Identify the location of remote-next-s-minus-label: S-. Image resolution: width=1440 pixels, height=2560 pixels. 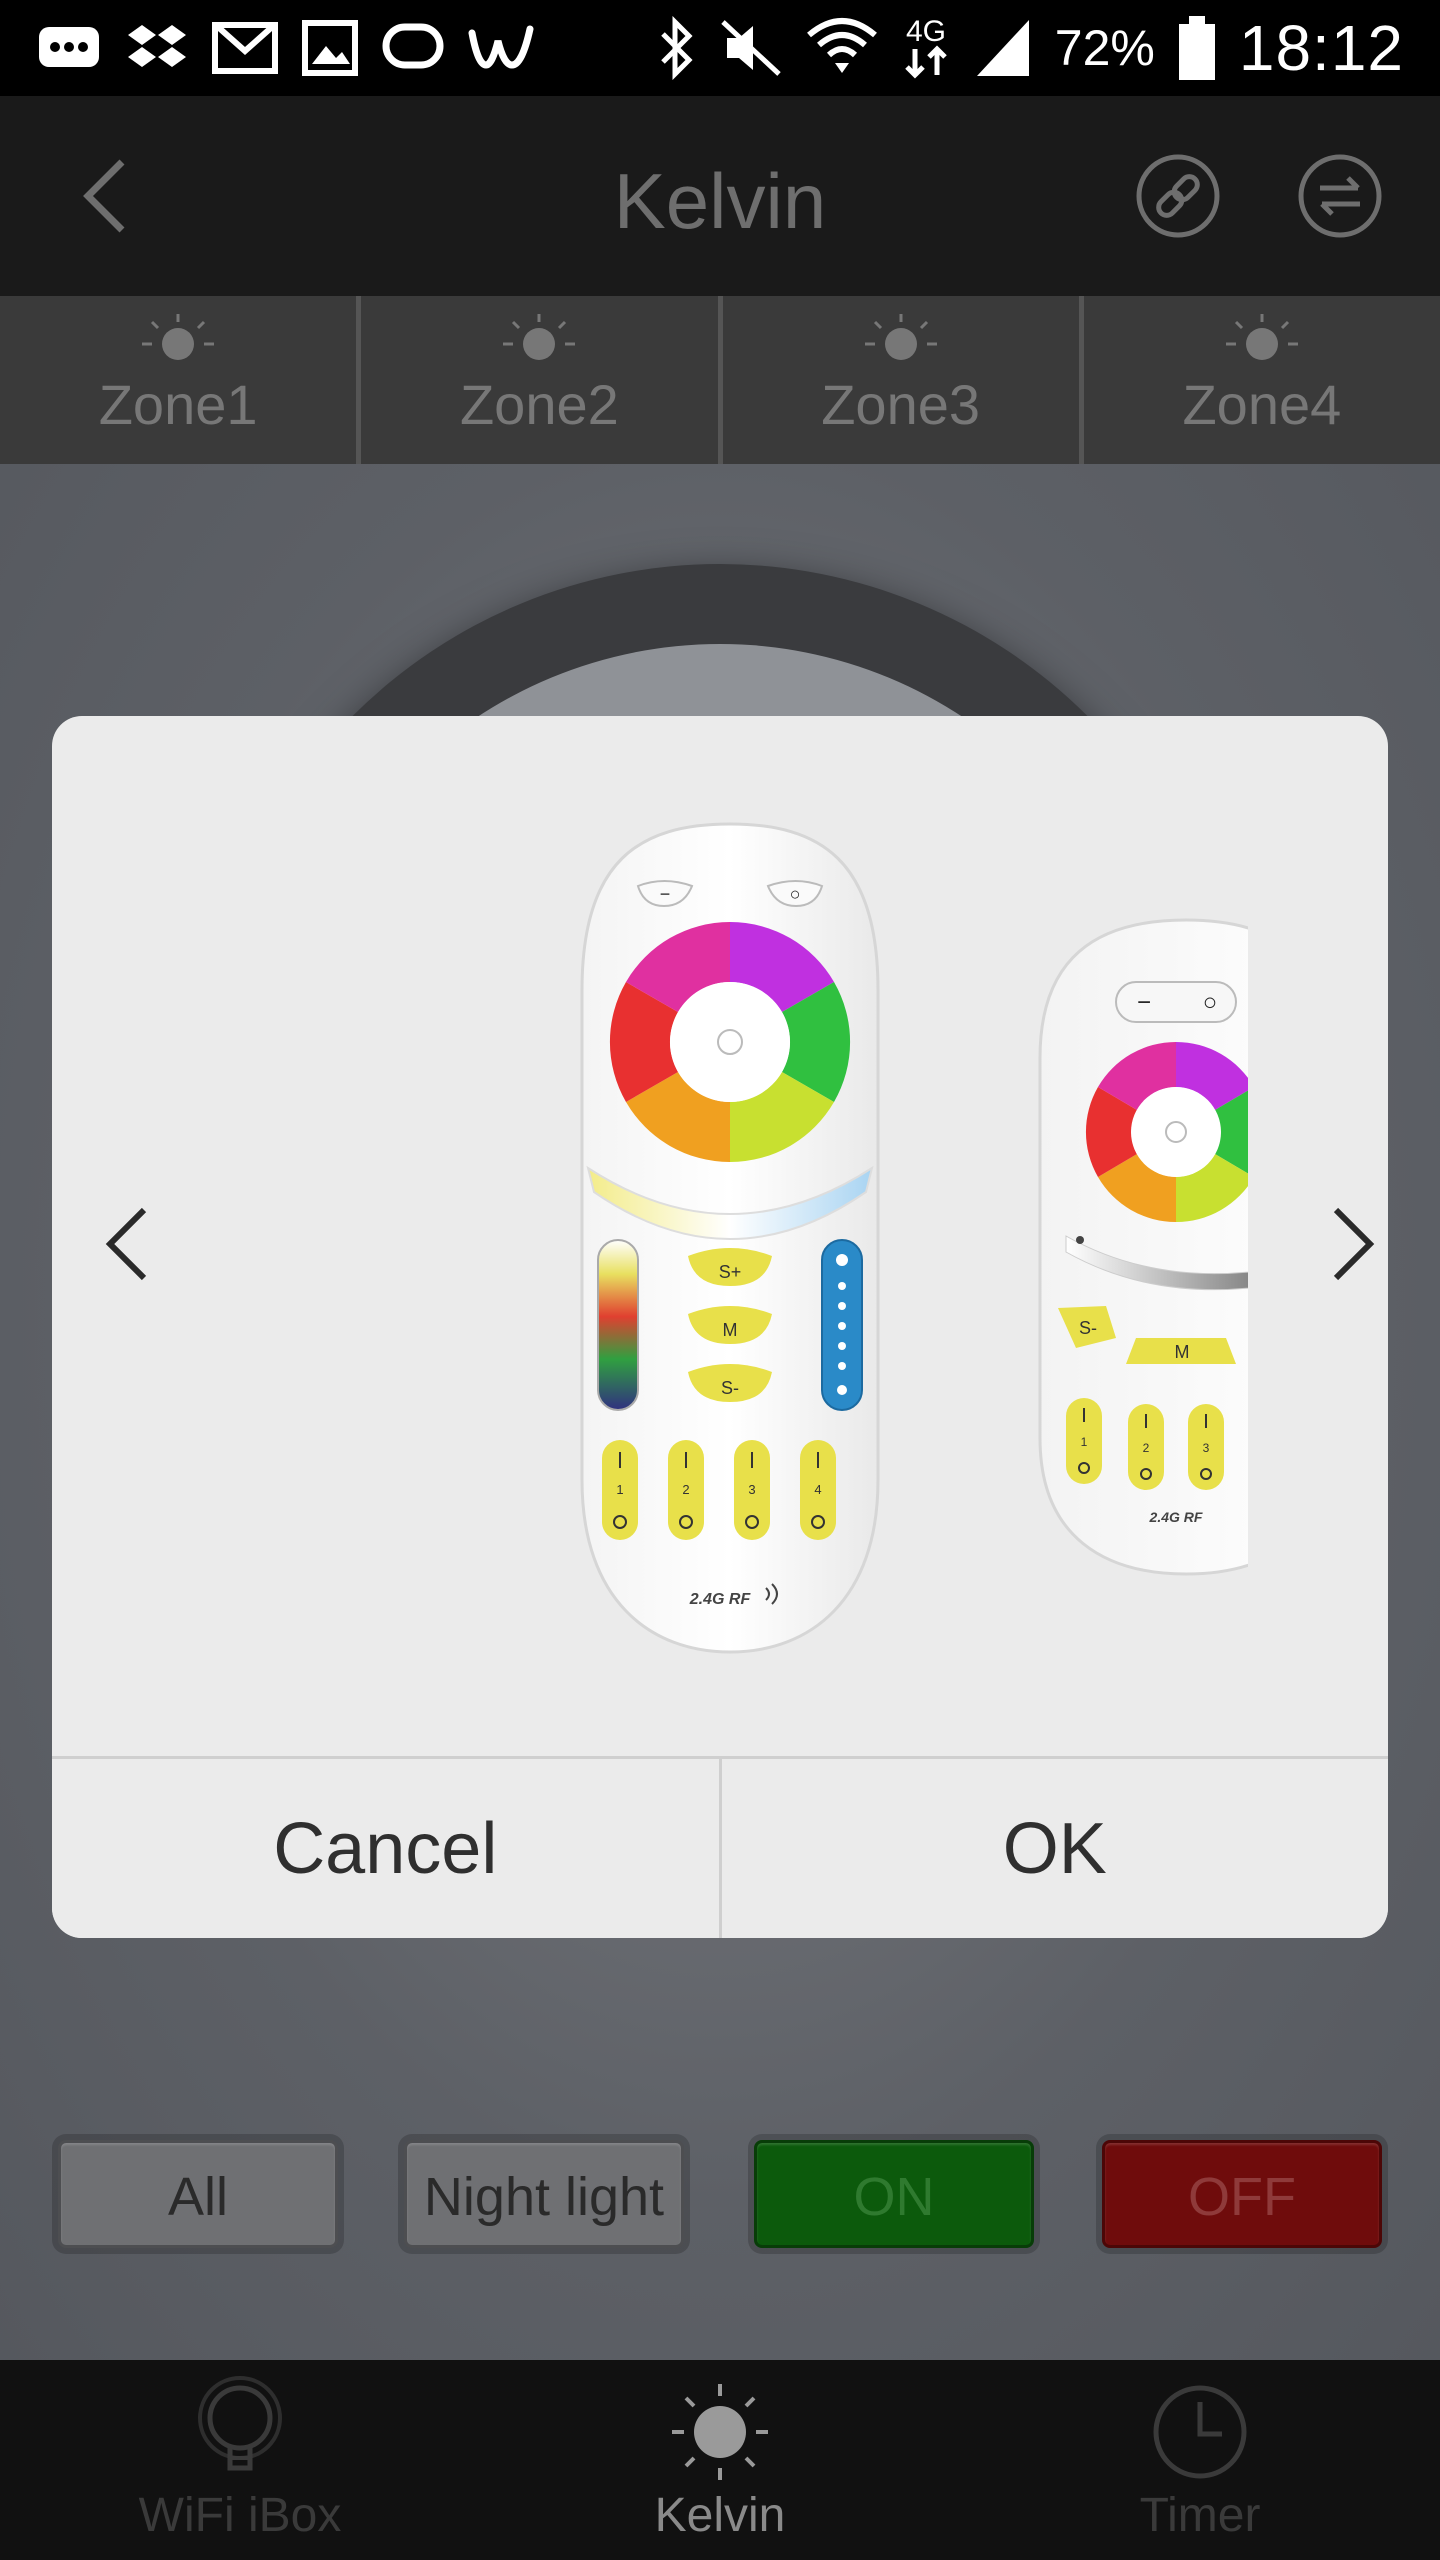
(1088, 1328).